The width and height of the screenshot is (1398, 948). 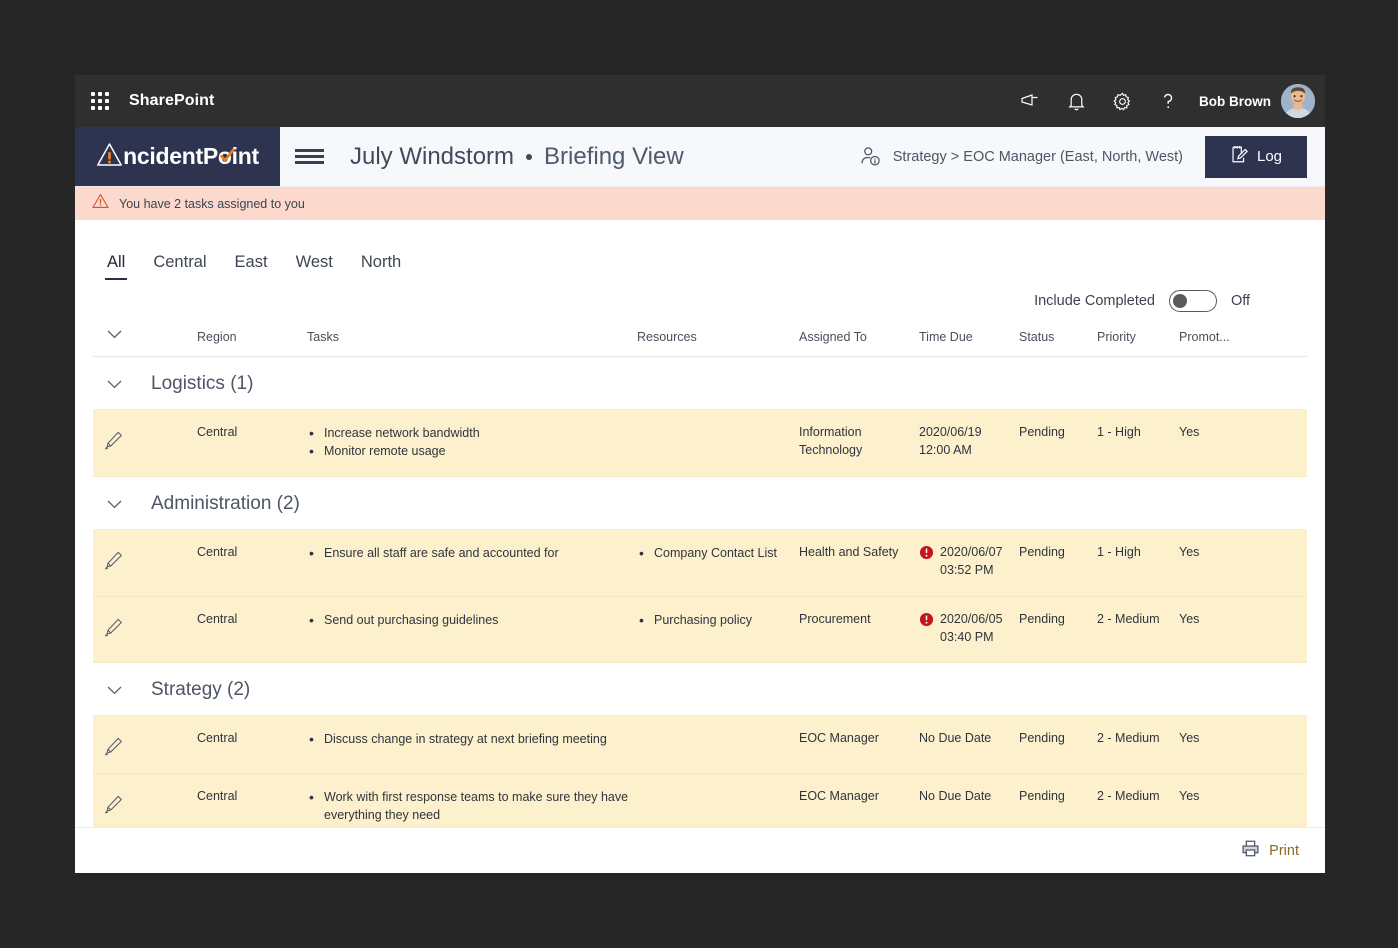 What do you see at coordinates (171, 101) in the screenshot?
I see `sharepoint-brand-link: SharePoint` at bounding box center [171, 101].